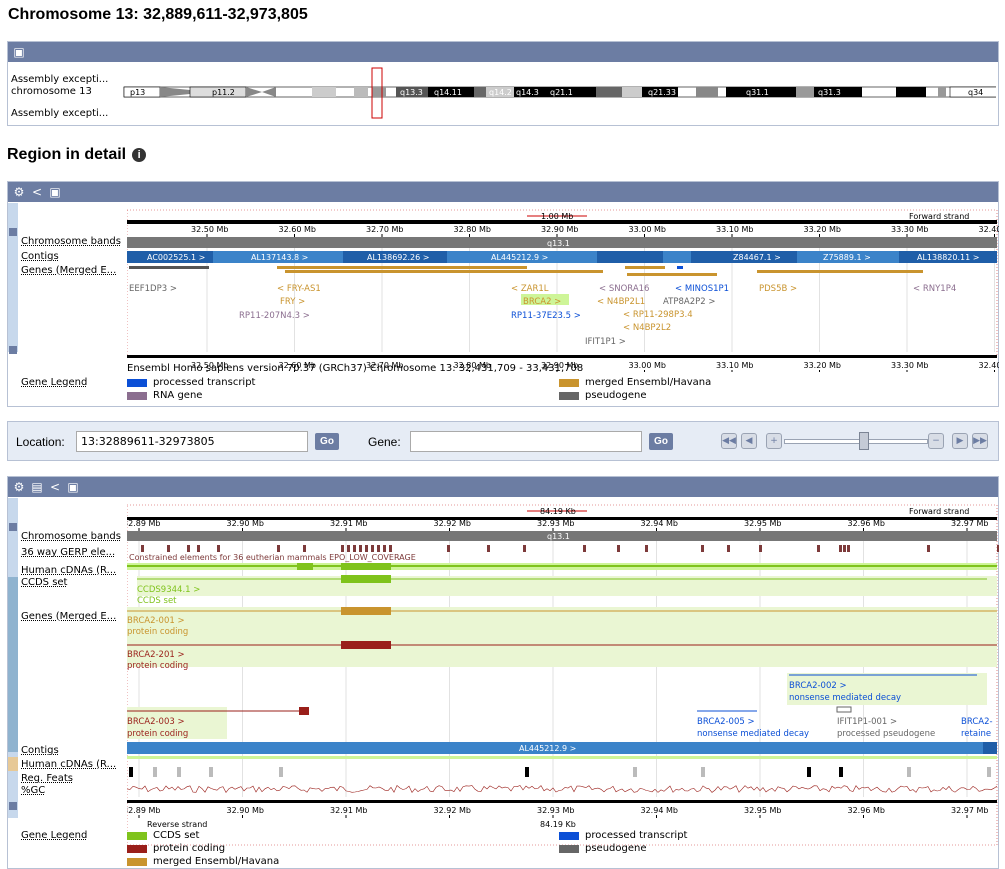 This screenshot has height=869, width=1005. What do you see at coordinates (757, 257) in the screenshot?
I see `contig-label: Z84467.1 >` at bounding box center [757, 257].